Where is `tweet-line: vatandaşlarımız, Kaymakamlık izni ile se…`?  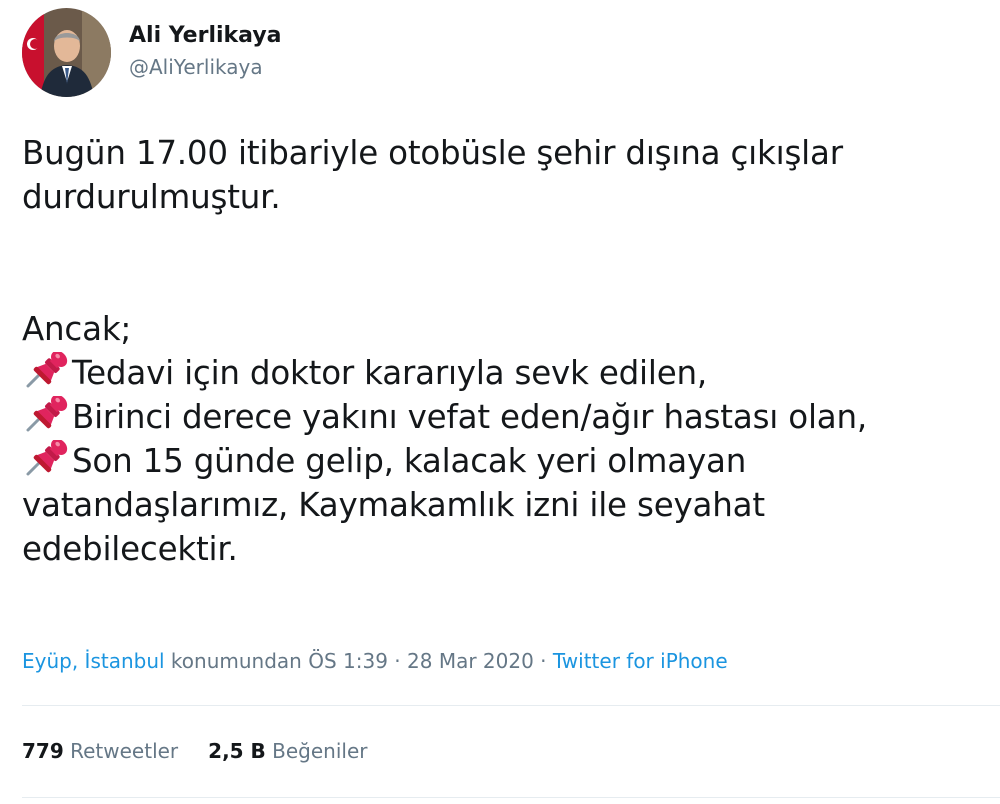
tweet-line: vatandaşlarımız, Kaymakamlık izni ile se… is located at coordinates (393, 505).